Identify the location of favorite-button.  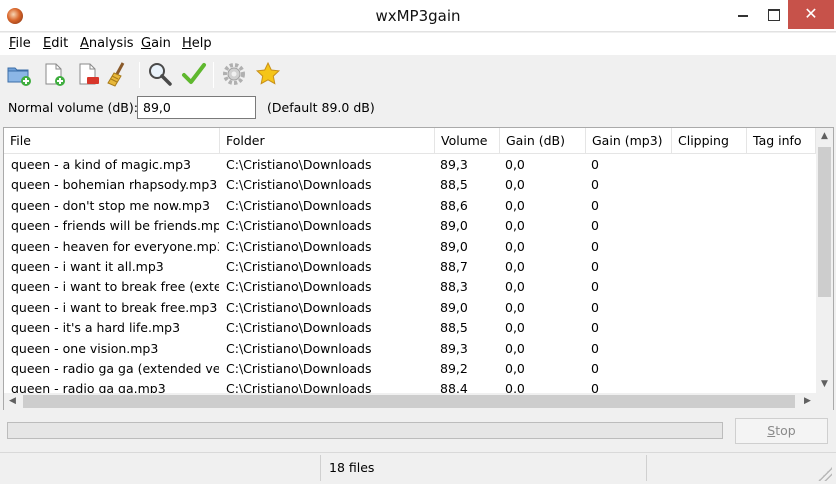
(268, 74).